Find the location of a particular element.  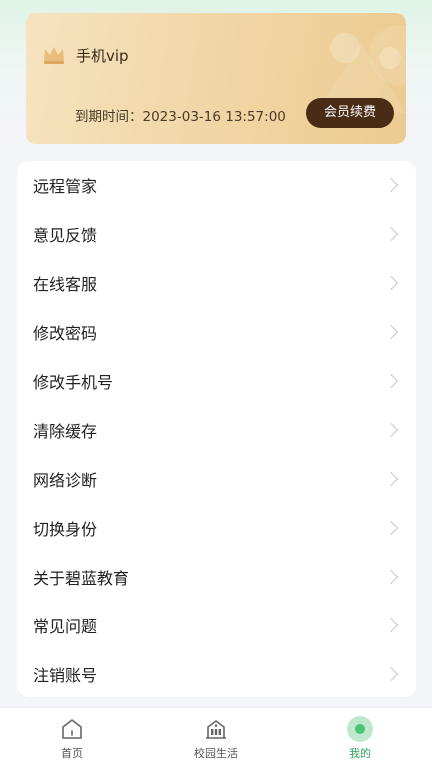

menu-item-delete-account: 注销账号 is located at coordinates (216, 673).